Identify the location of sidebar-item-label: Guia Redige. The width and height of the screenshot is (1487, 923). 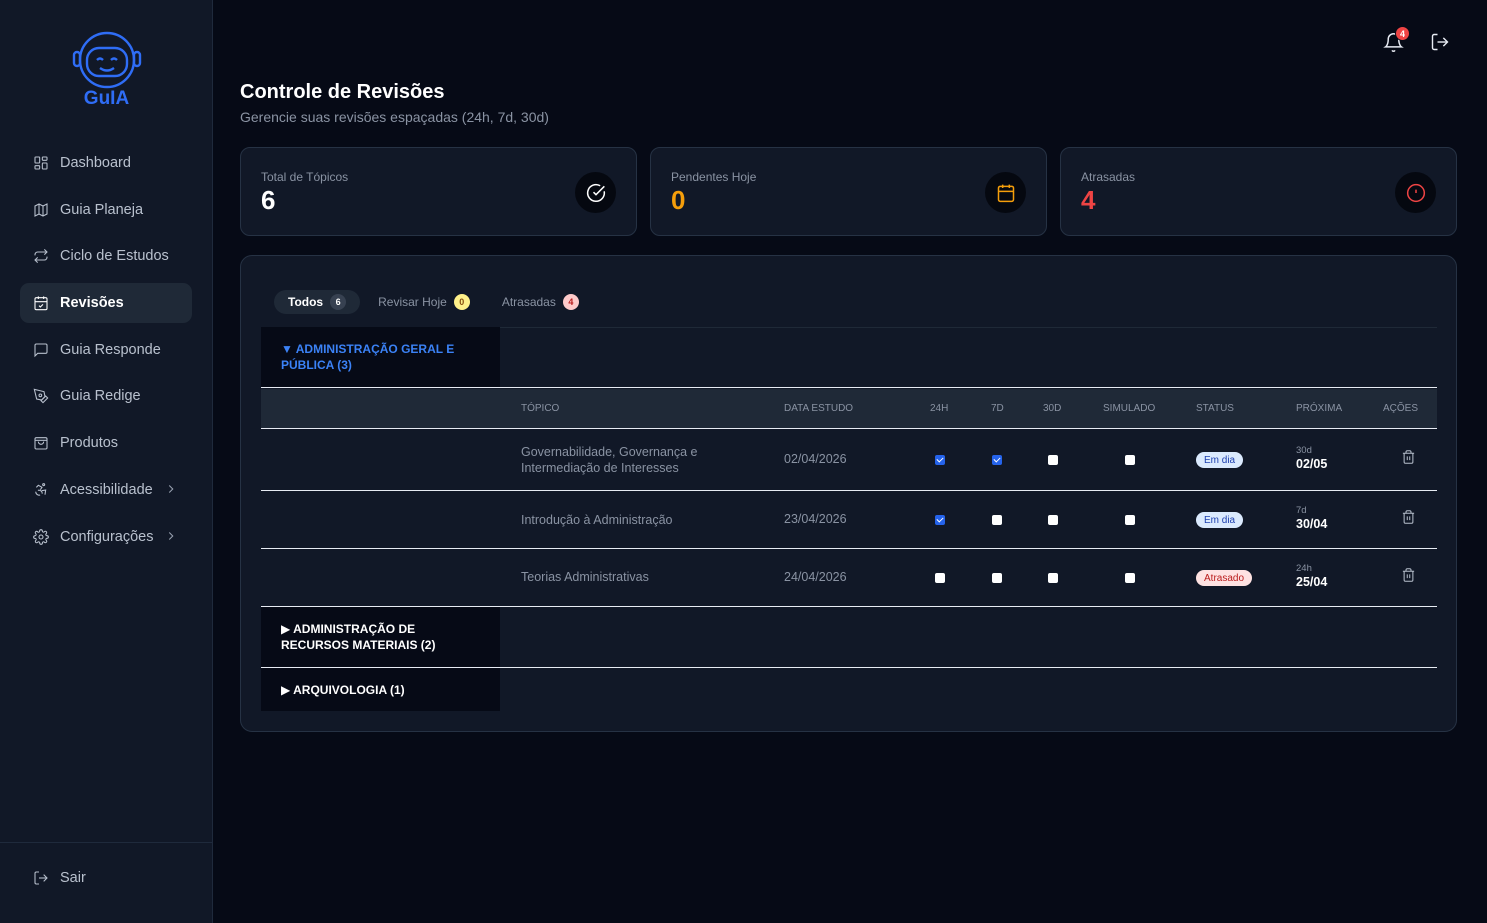
(100, 396).